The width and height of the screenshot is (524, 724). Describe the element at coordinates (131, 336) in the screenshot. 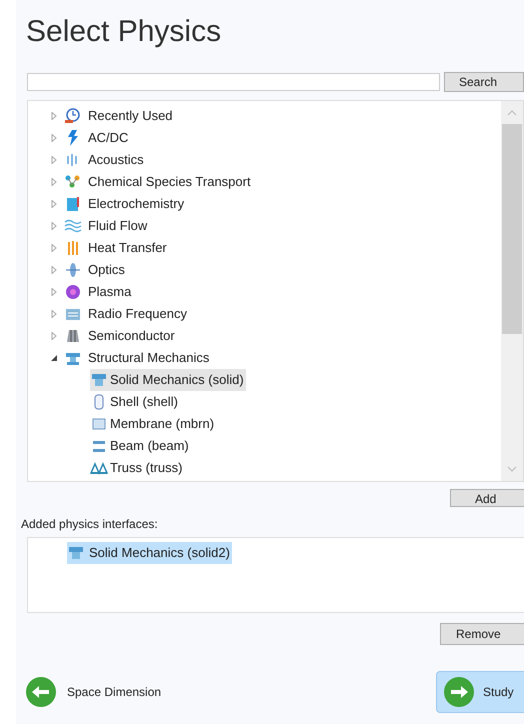

I see `tree-item: Semiconductor` at that location.